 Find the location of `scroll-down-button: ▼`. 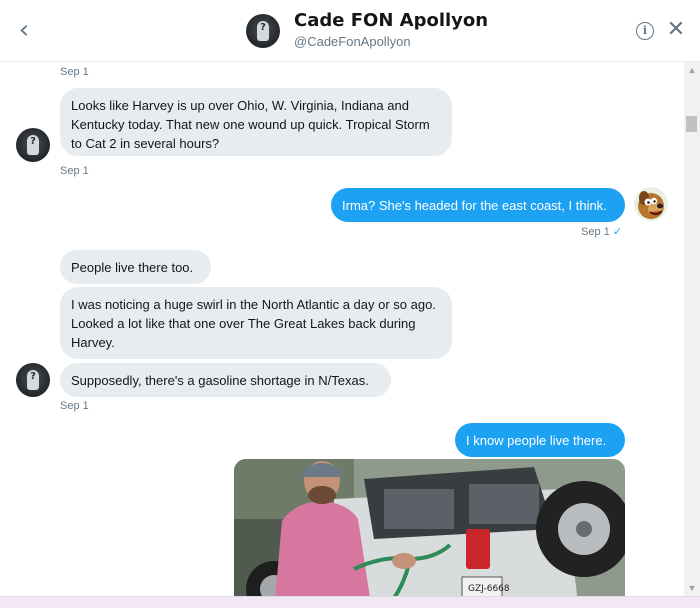

scroll-down-button: ▼ is located at coordinates (692, 588).